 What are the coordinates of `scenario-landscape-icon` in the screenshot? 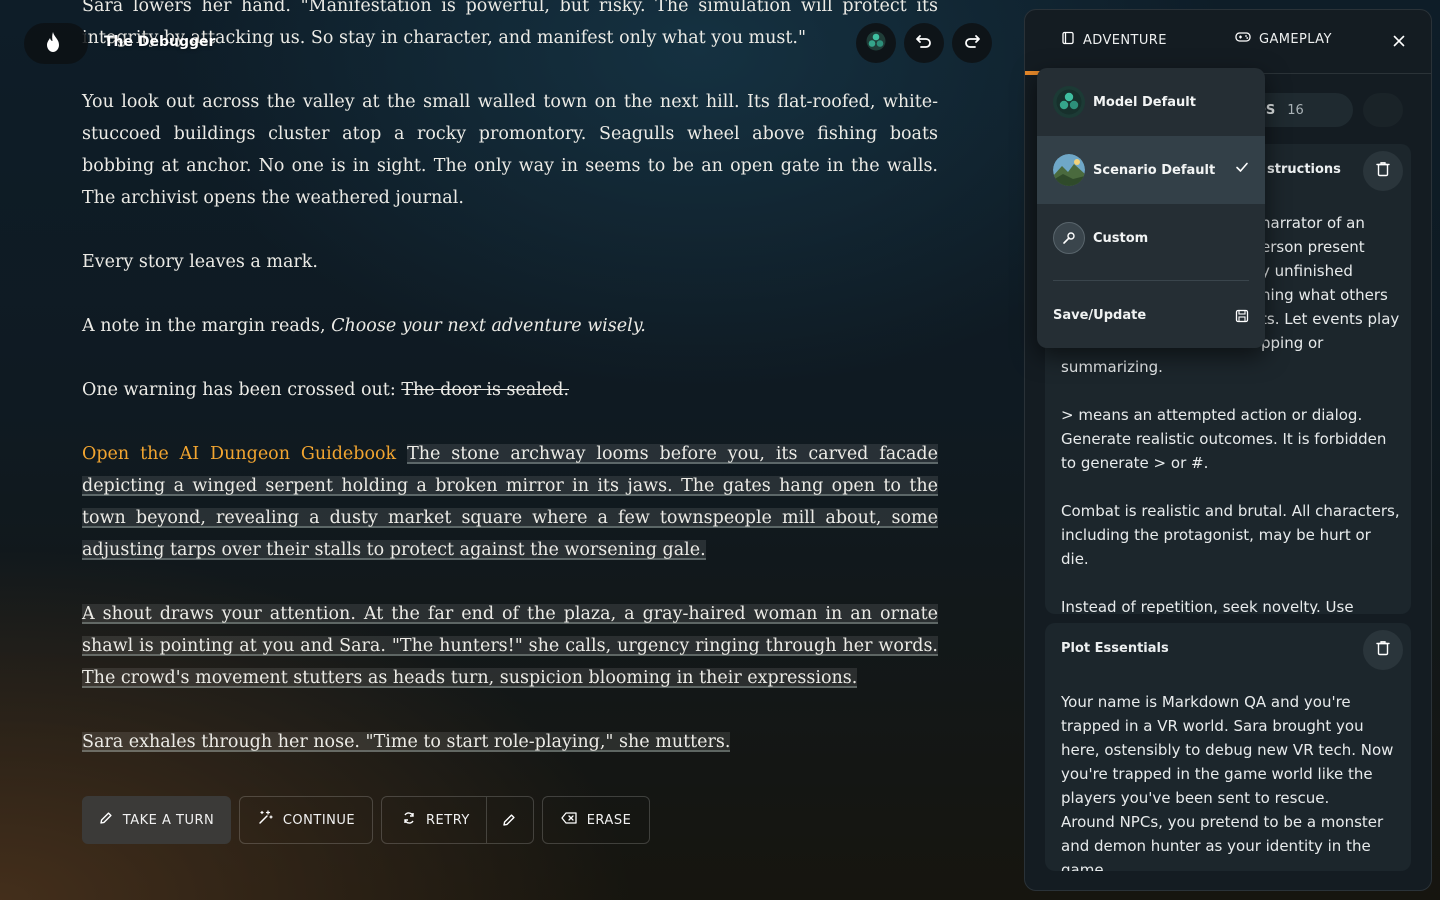 It's located at (1069, 170).